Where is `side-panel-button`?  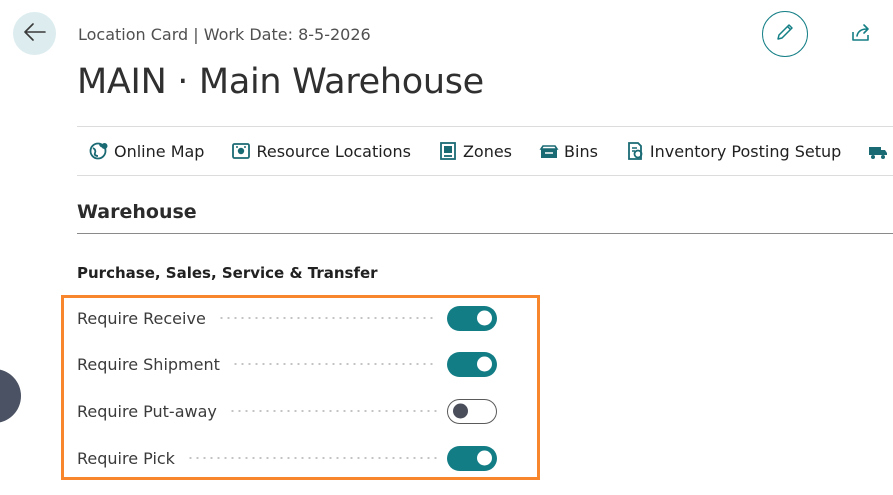 side-panel-button is located at coordinates (10, 396).